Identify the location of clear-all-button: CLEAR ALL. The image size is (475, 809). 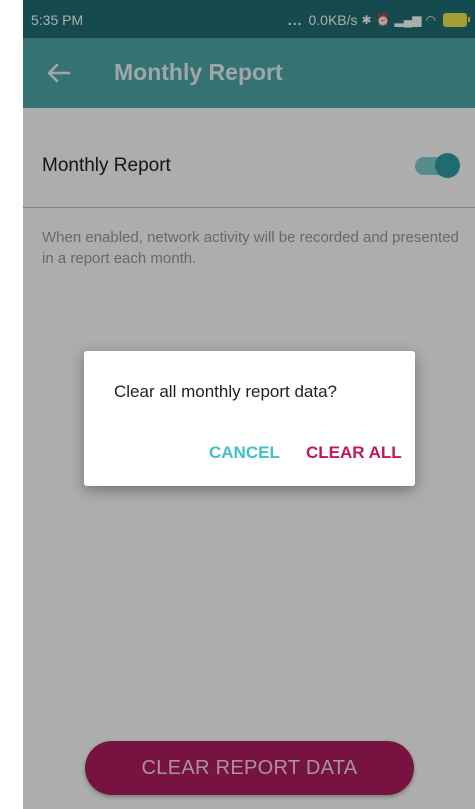
(354, 453).